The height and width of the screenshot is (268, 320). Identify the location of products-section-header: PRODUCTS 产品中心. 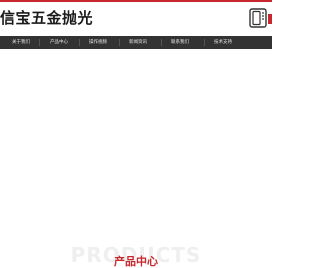
(136, 256).